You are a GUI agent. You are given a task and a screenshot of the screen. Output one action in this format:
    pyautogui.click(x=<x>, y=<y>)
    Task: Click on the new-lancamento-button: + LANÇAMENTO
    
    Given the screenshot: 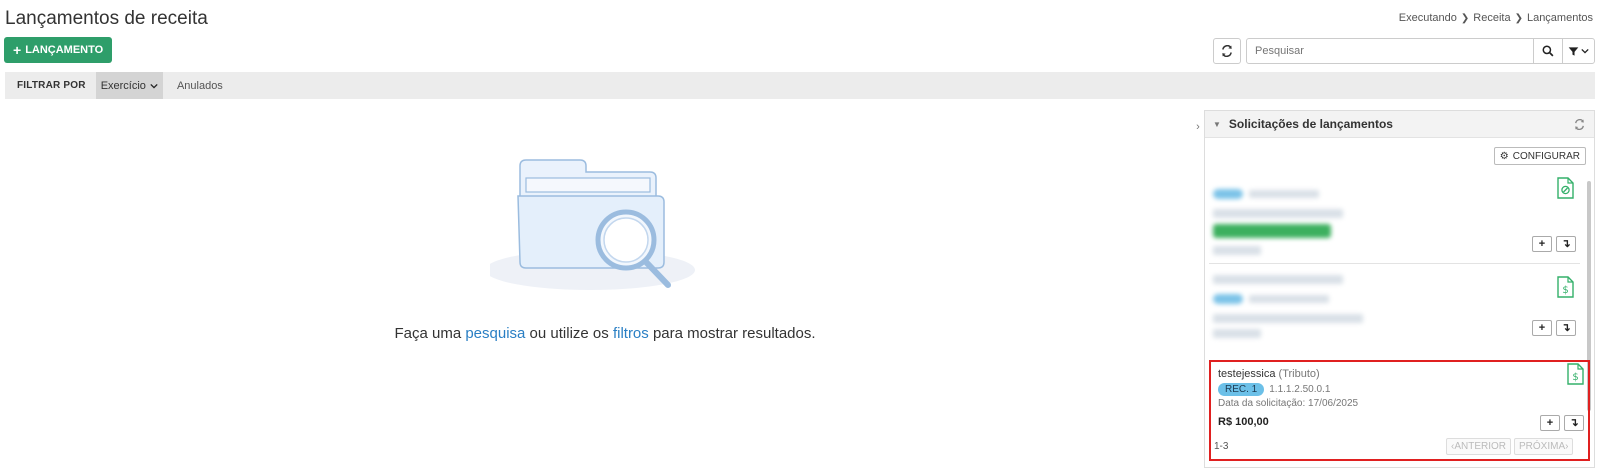 What is the action you would take?
    pyautogui.click(x=58, y=50)
    